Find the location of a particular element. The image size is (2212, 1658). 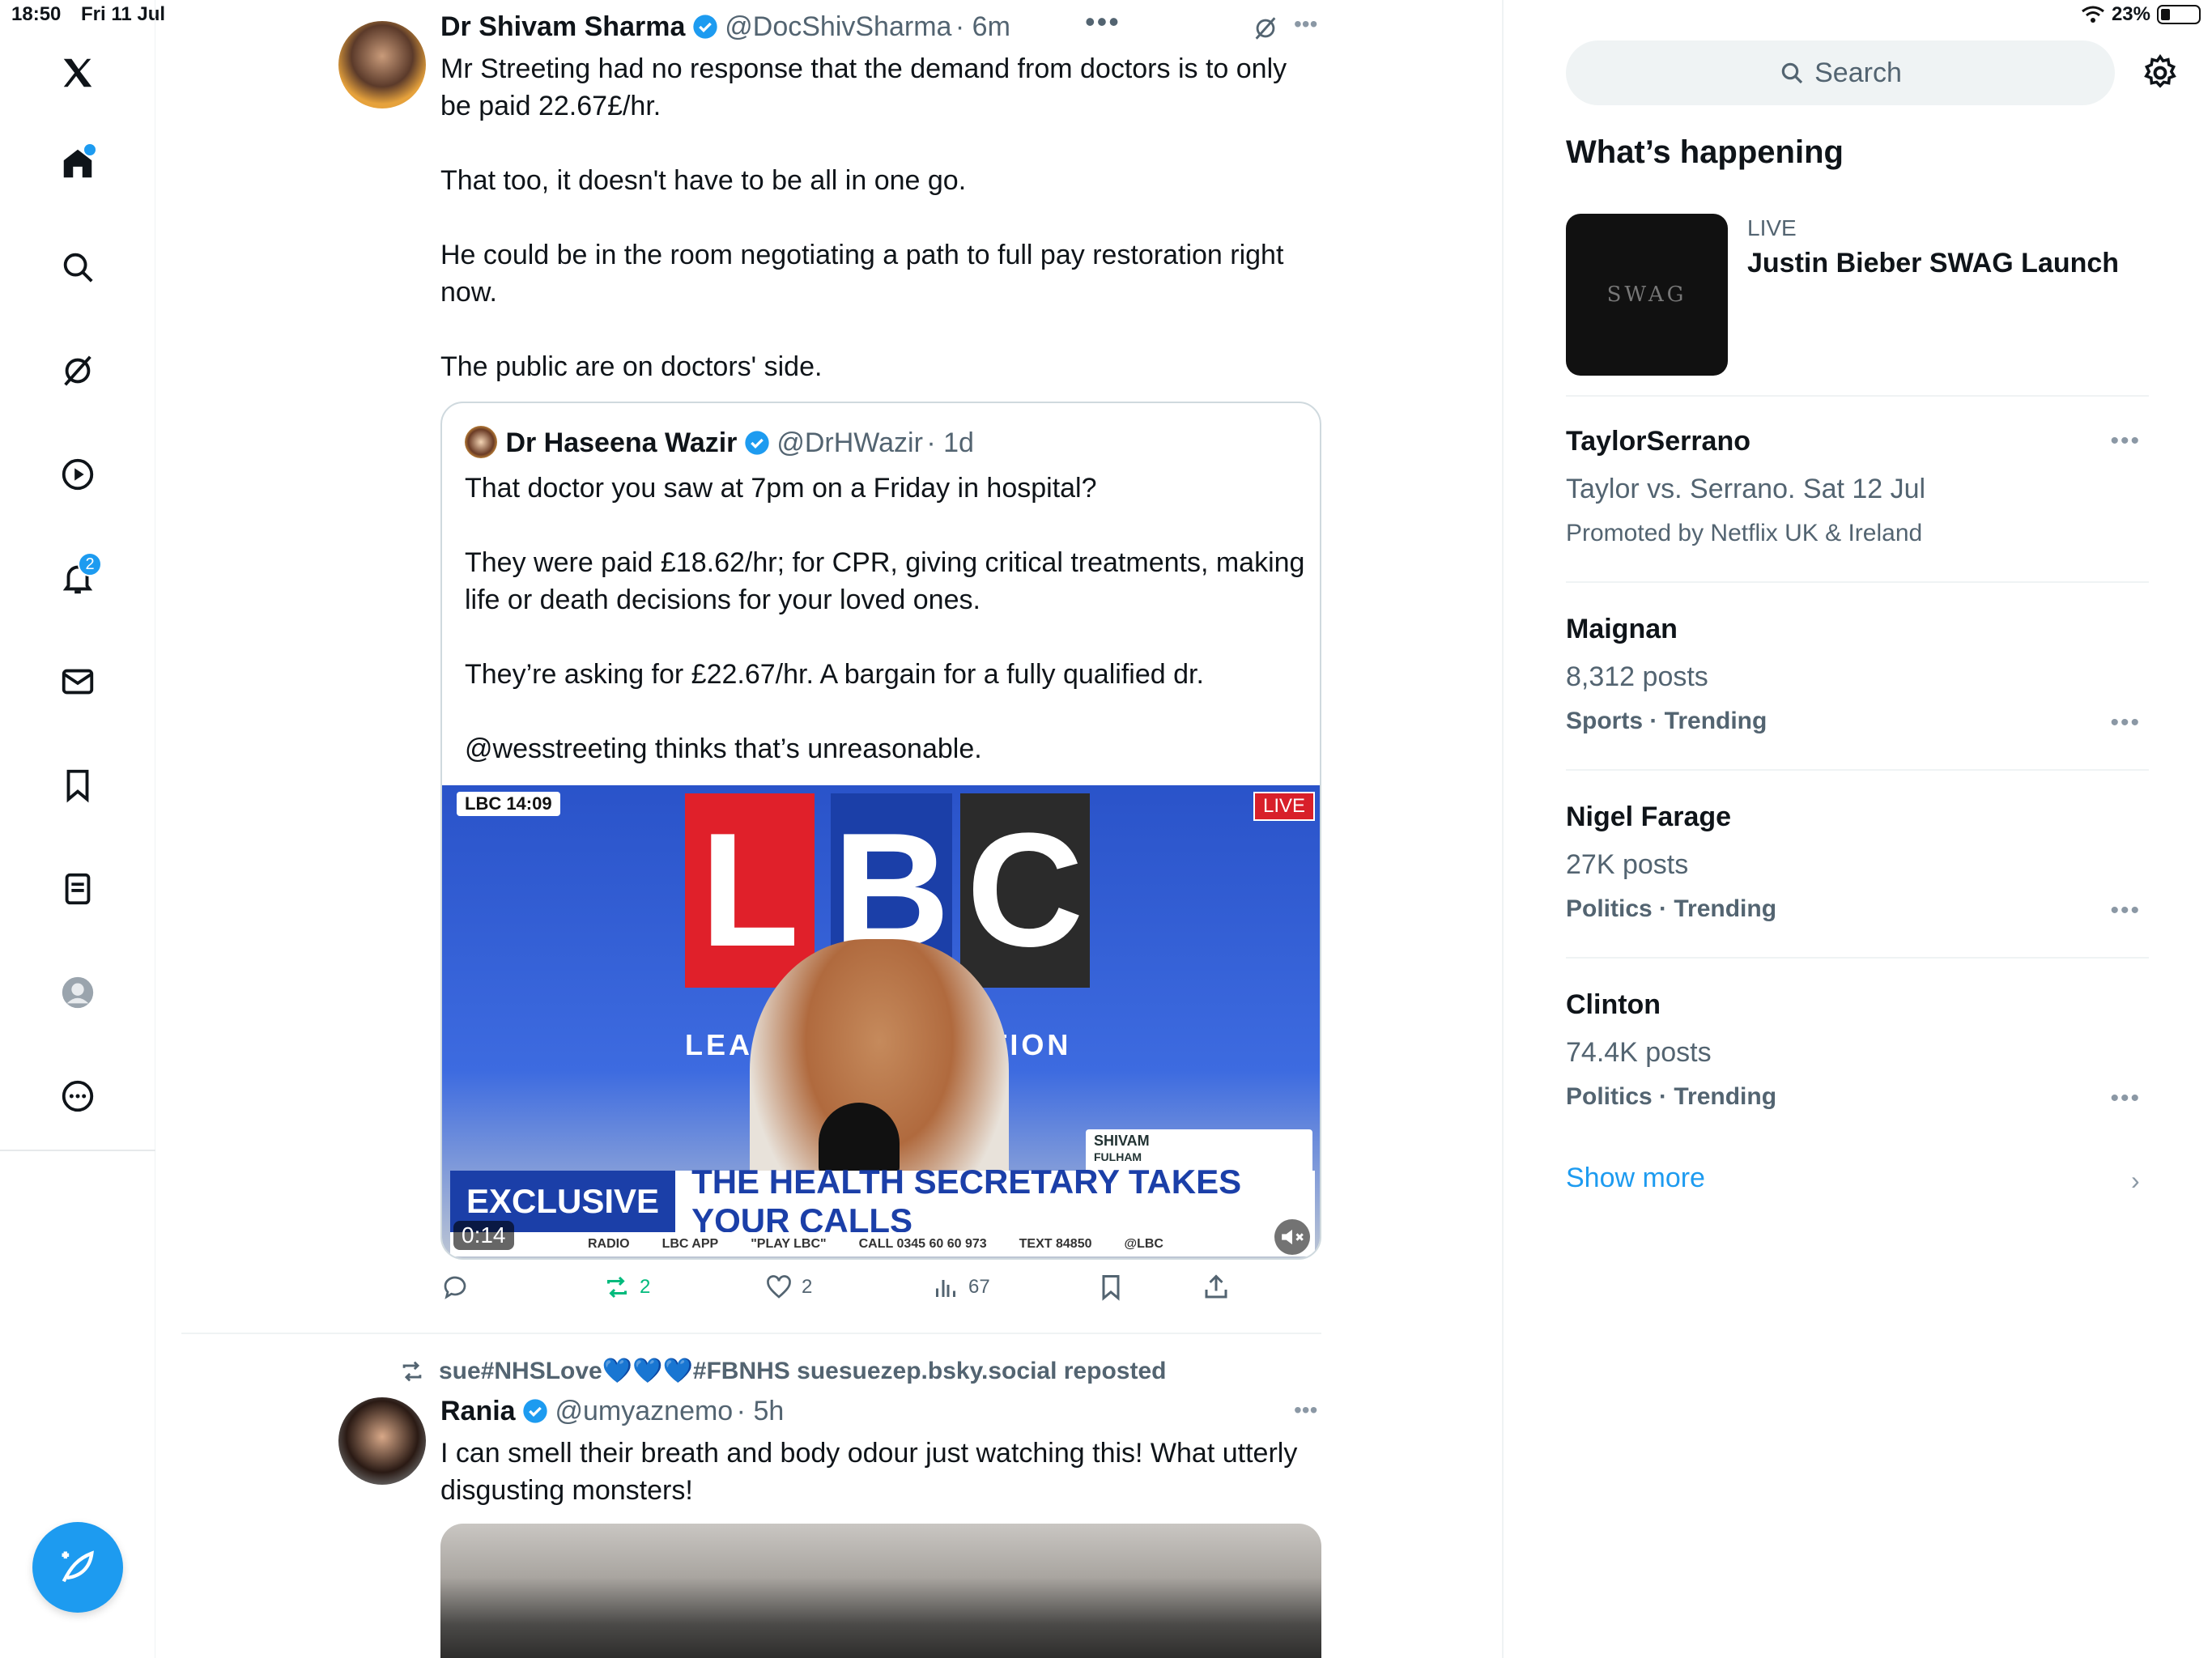

battery-icon is located at coordinates (2179, 14).